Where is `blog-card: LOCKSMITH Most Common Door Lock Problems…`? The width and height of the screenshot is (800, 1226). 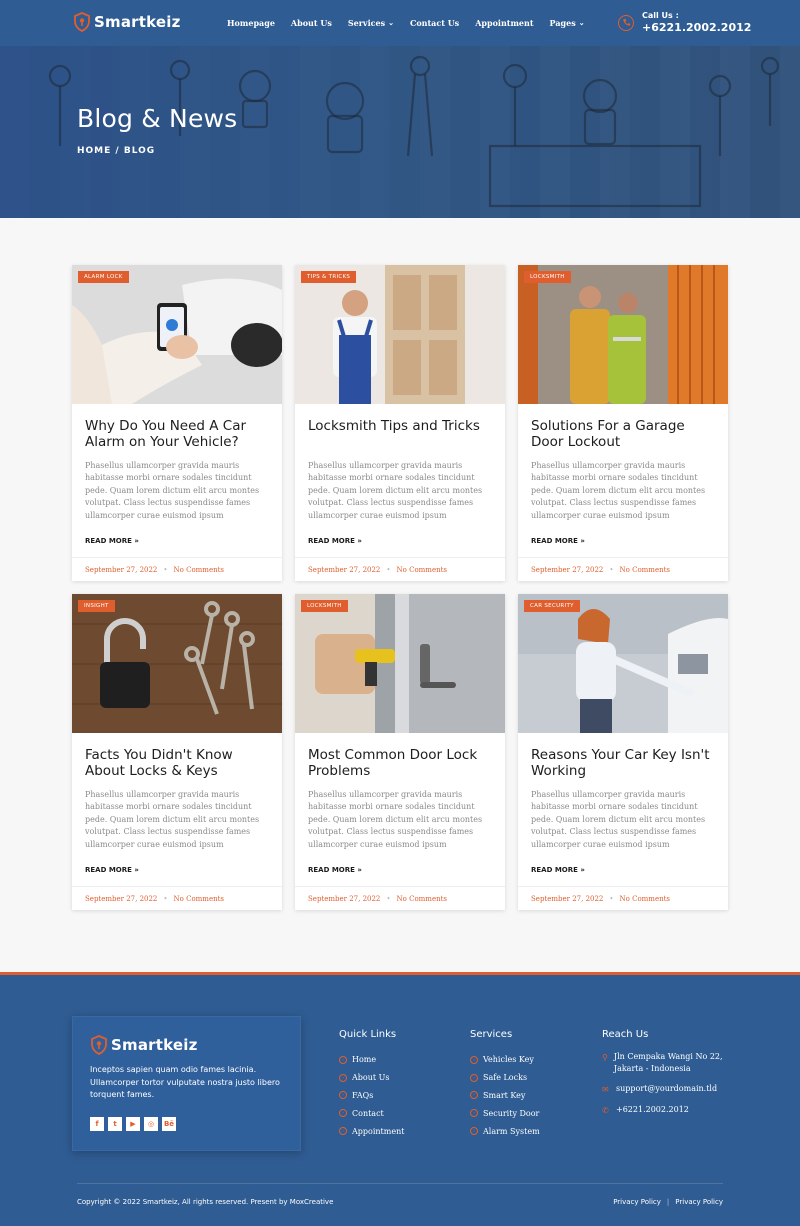 blog-card: LOCKSMITH Most Common Door Lock Problems… is located at coordinates (400, 752).